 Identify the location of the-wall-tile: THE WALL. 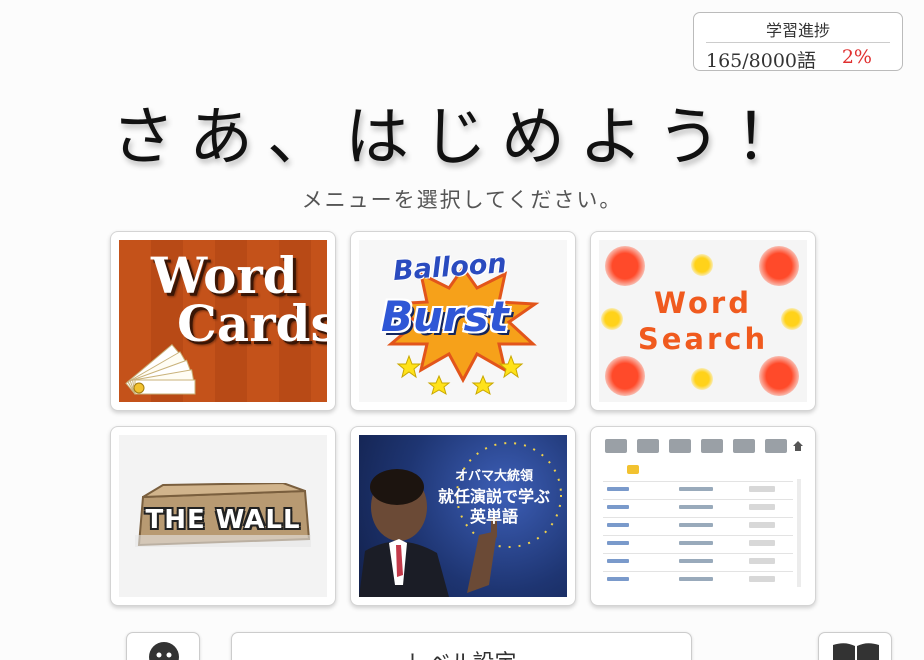
(223, 516).